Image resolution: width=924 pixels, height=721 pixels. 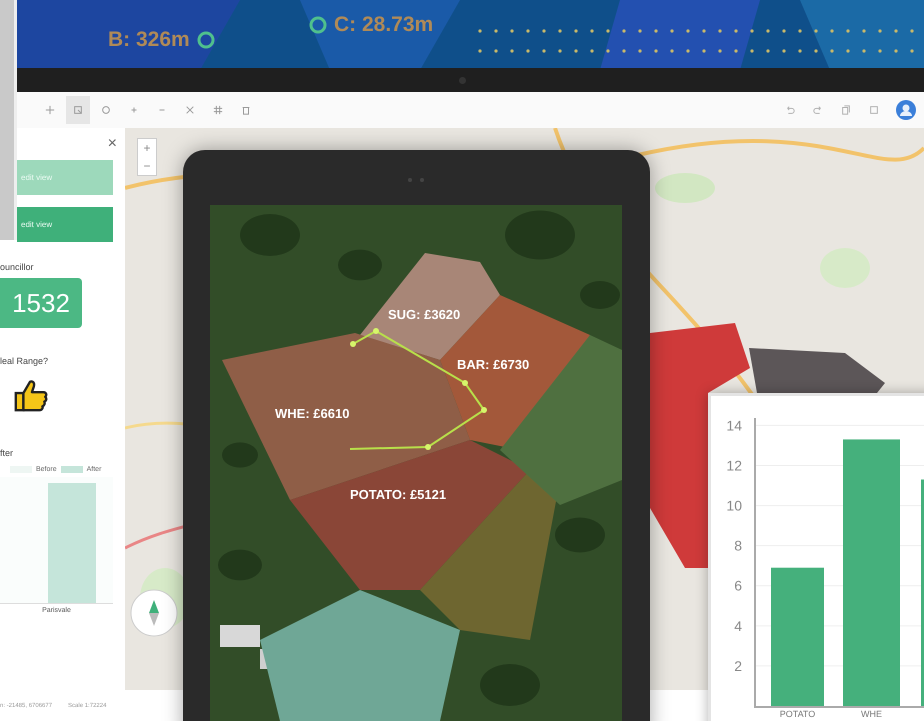 What do you see at coordinates (149, 40) in the screenshot?
I see `measure-label: B: 326m` at bounding box center [149, 40].